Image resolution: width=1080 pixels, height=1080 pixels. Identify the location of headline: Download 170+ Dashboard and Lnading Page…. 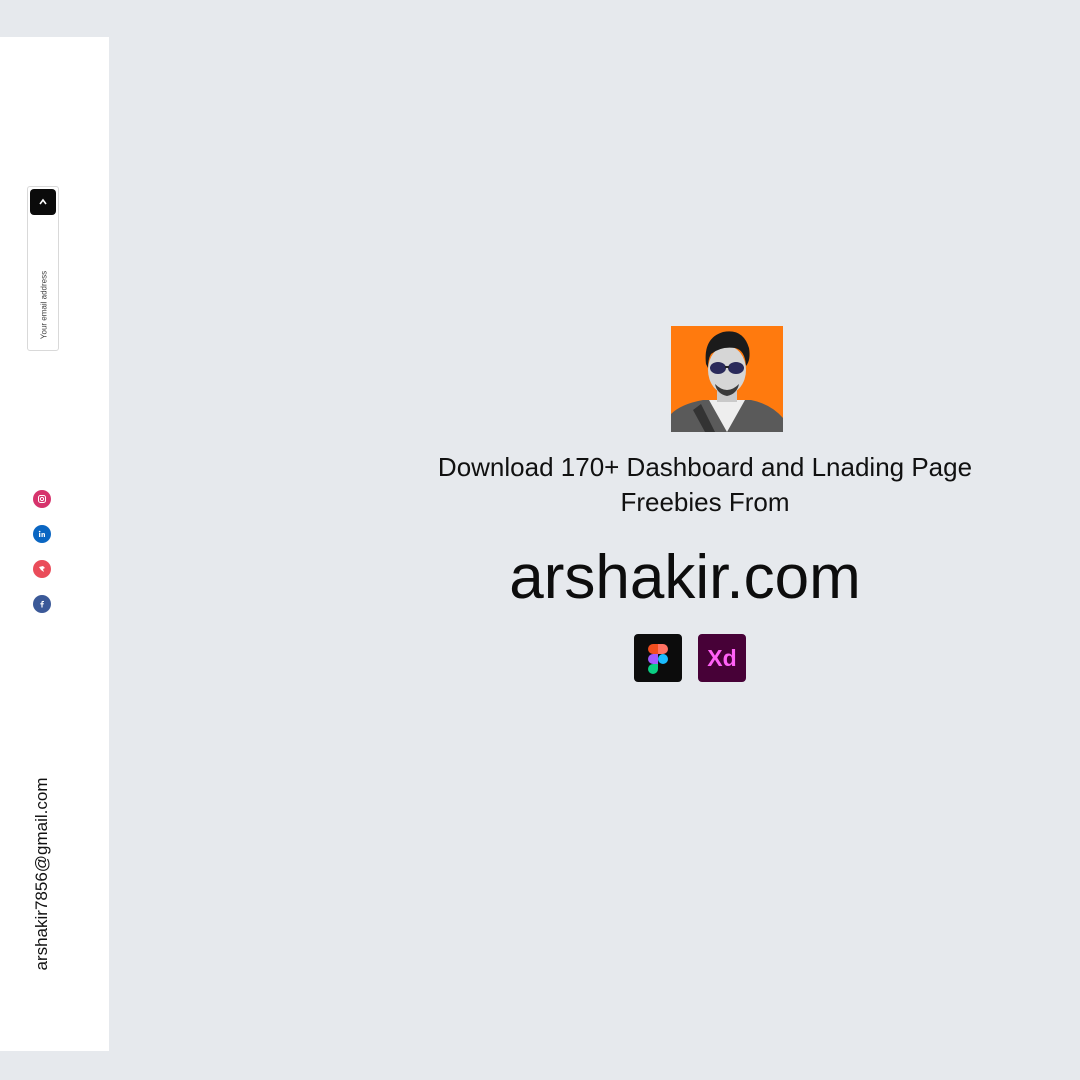
(705, 485).